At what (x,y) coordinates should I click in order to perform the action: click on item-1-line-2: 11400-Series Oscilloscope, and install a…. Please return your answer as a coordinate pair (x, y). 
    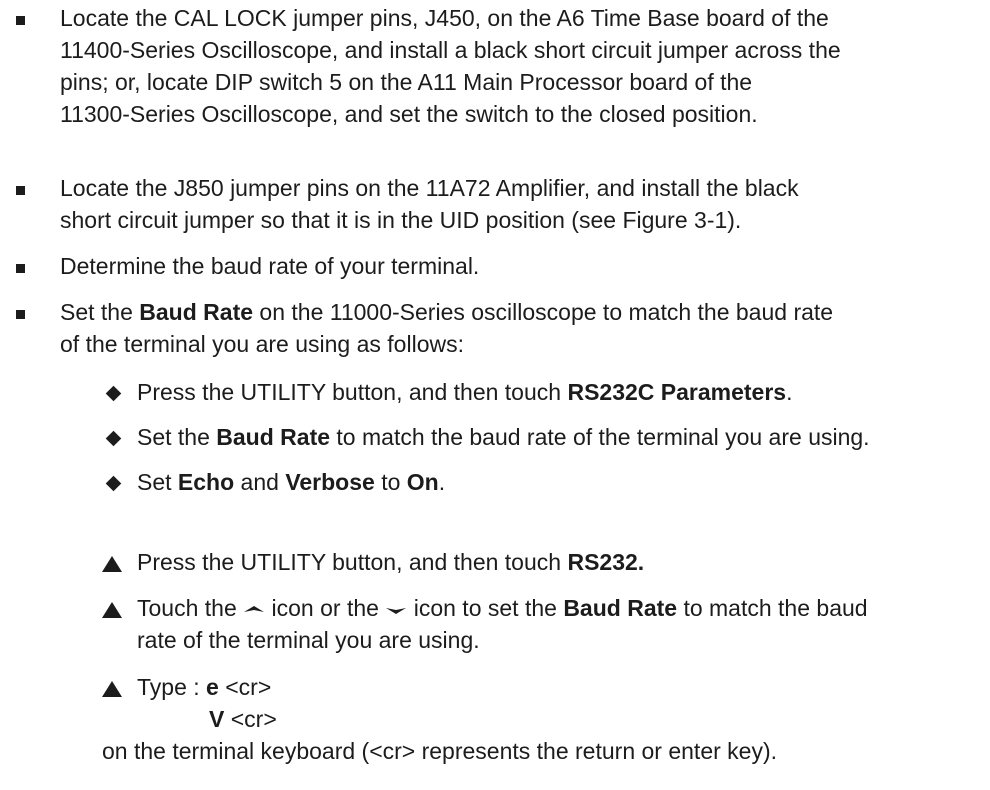
    Looking at the image, I should click on (450, 50).